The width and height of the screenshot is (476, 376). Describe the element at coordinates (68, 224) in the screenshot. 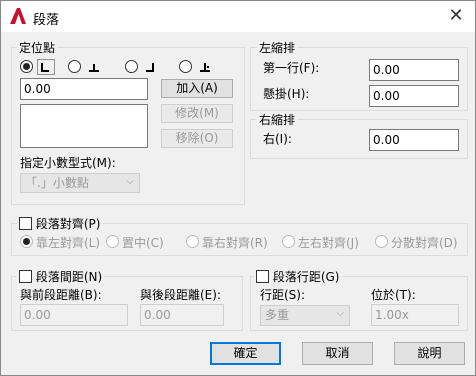

I see `alignment-label: 段落對齊(P)` at that location.